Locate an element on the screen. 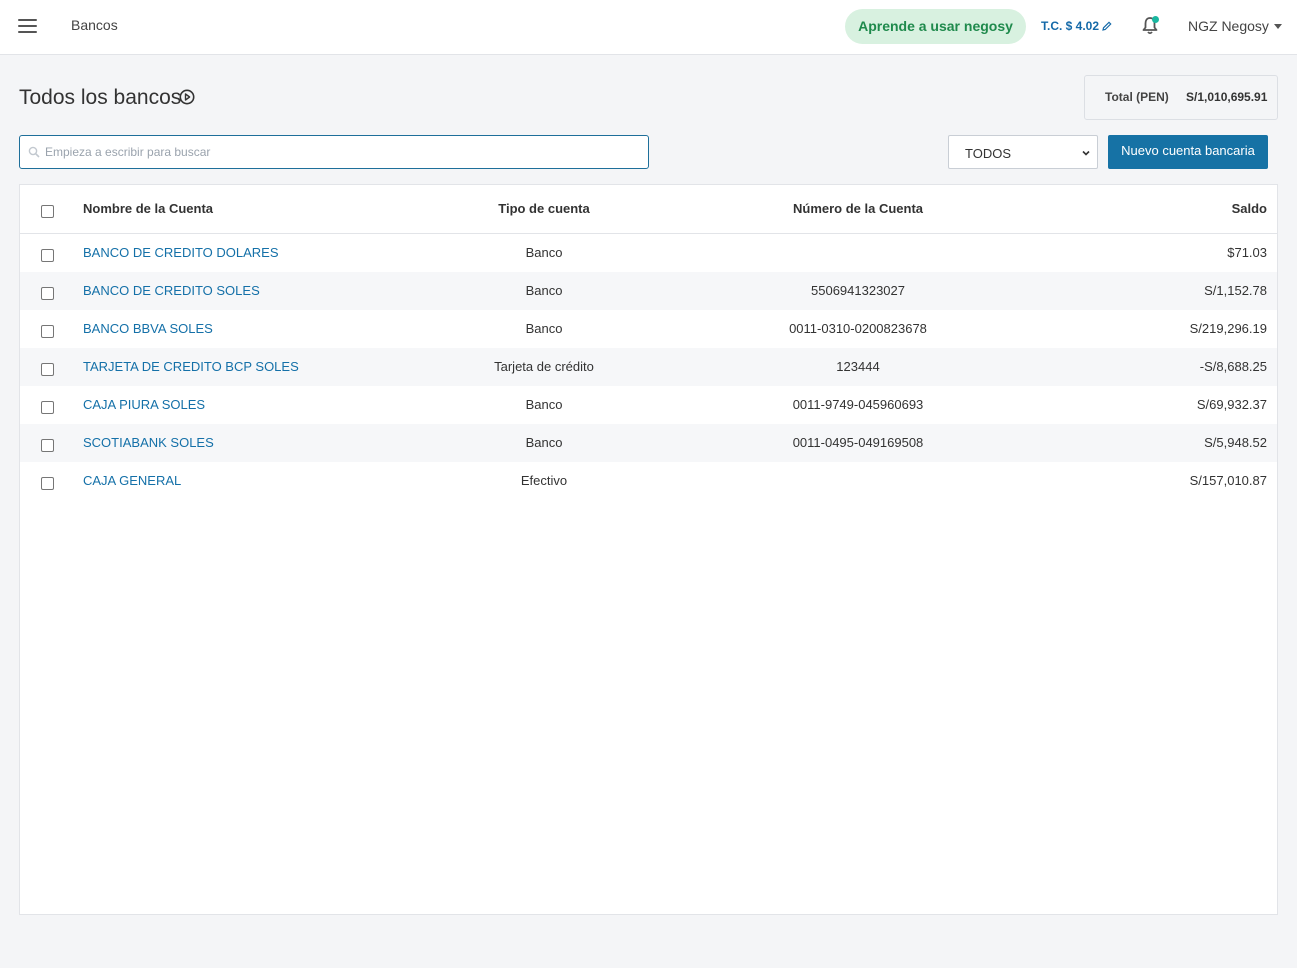  learn-negosy-button: Aprende a usar negosy is located at coordinates (935, 26).